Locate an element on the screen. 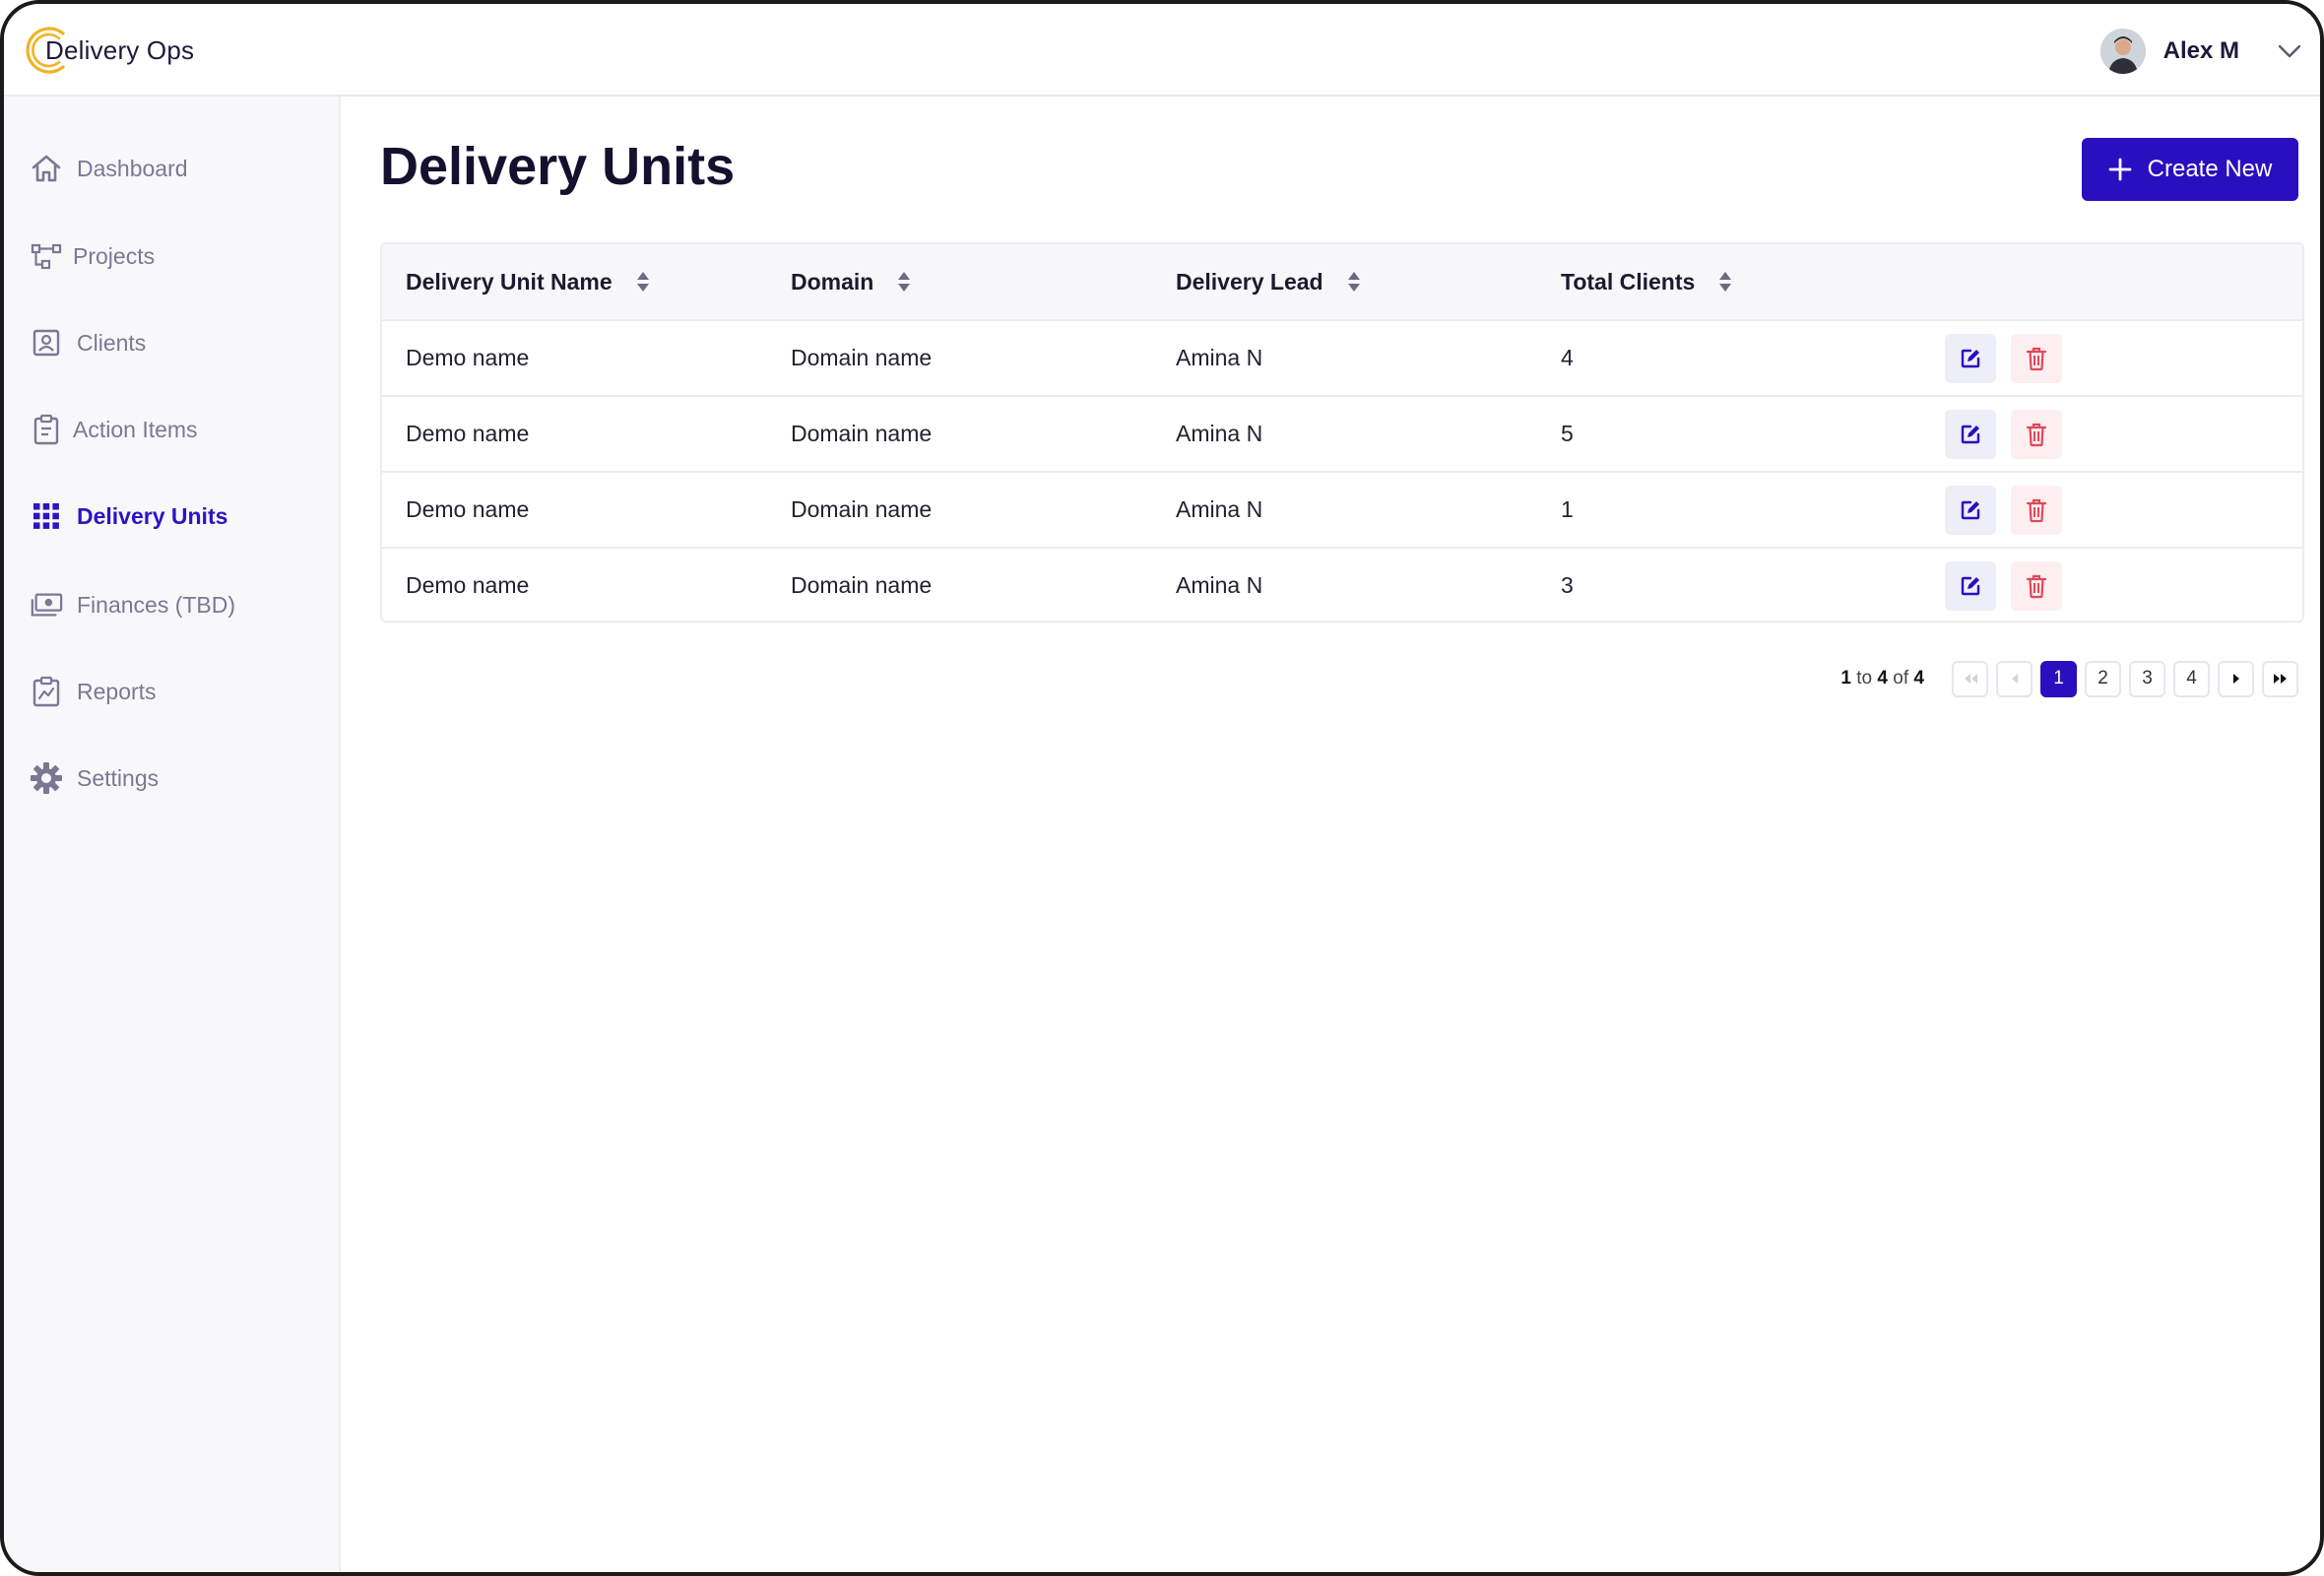 The width and height of the screenshot is (2324, 1576). table-row: Demo name Domain name Amina N 1 is located at coordinates (1342, 509).